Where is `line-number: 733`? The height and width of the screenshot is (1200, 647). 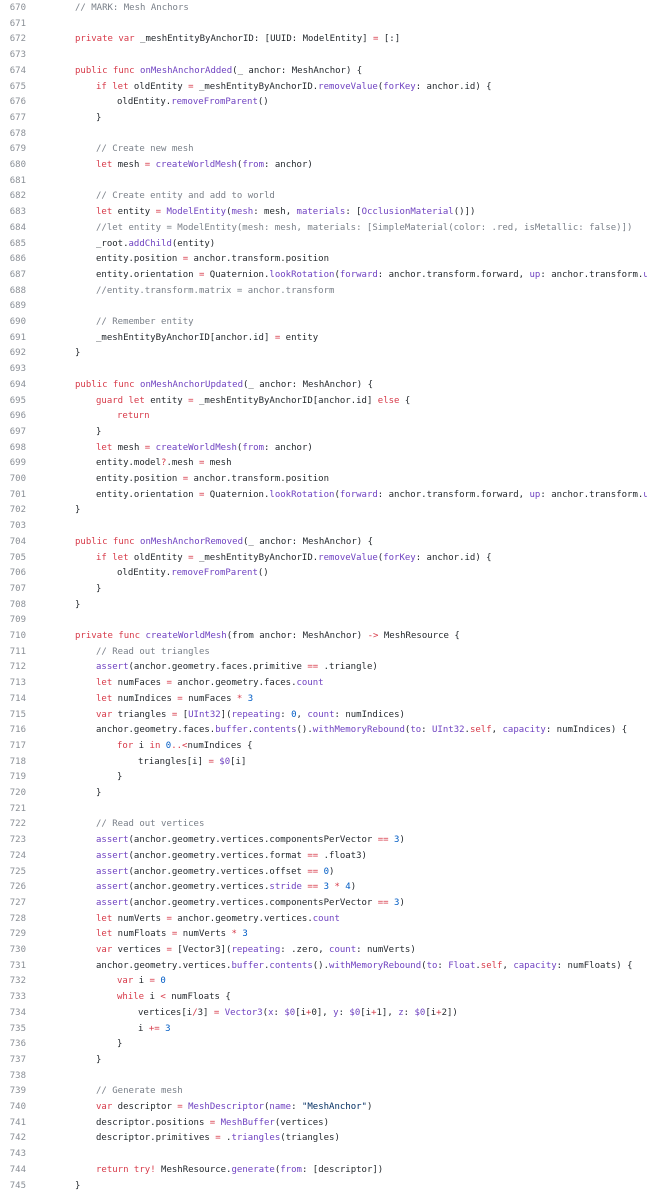 line-number: 733 is located at coordinates (17, 997).